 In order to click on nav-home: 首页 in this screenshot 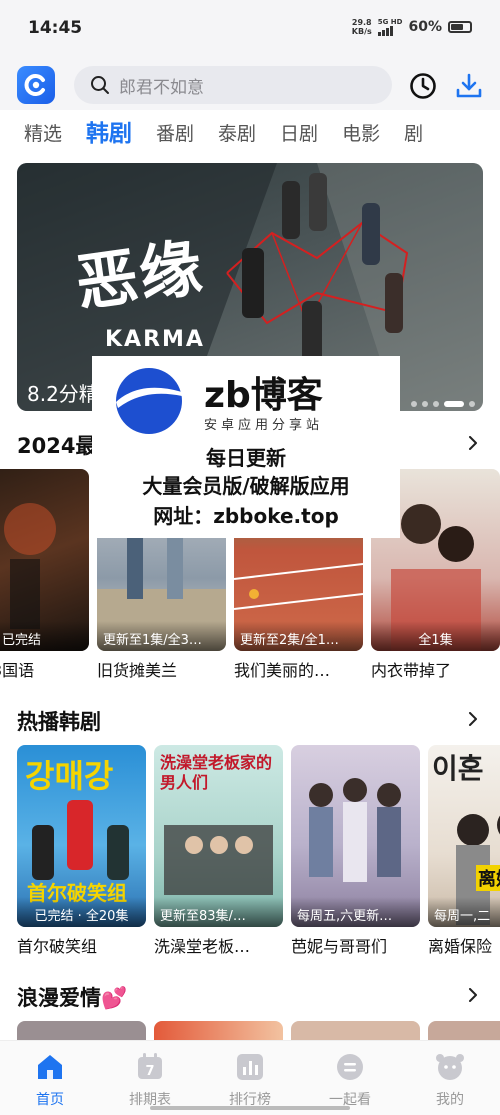, I will do `click(50, 1078)`.